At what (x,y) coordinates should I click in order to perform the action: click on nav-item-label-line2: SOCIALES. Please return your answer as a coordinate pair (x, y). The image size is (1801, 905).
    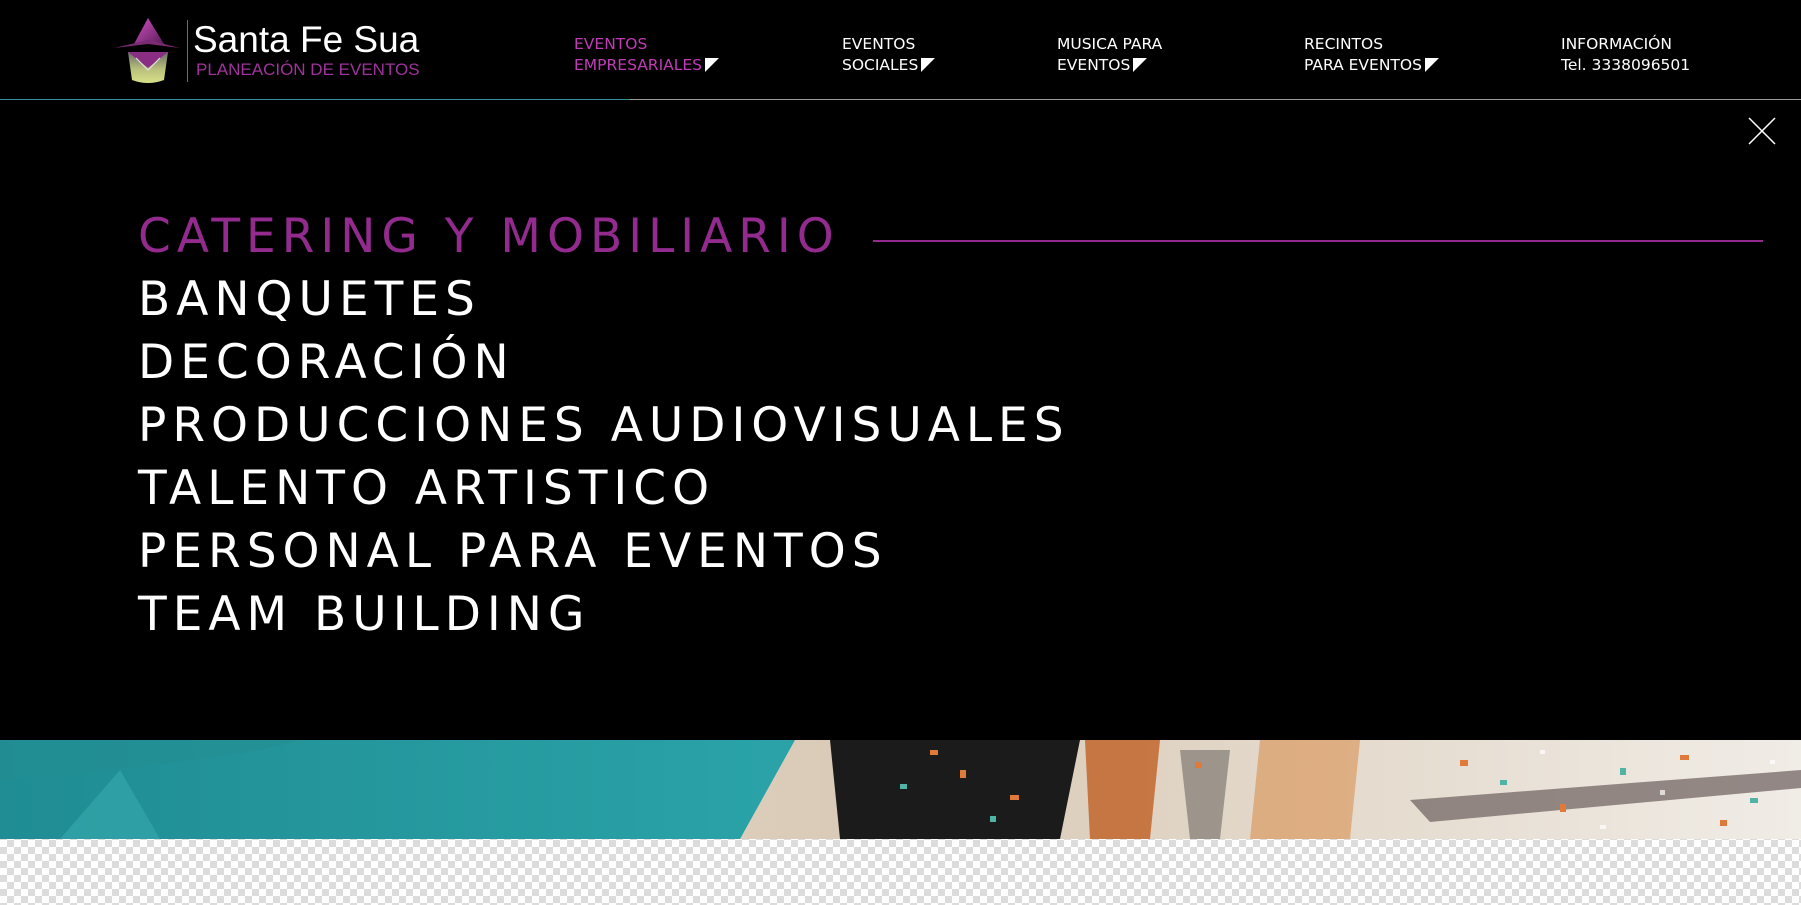
    Looking at the image, I should click on (880, 65).